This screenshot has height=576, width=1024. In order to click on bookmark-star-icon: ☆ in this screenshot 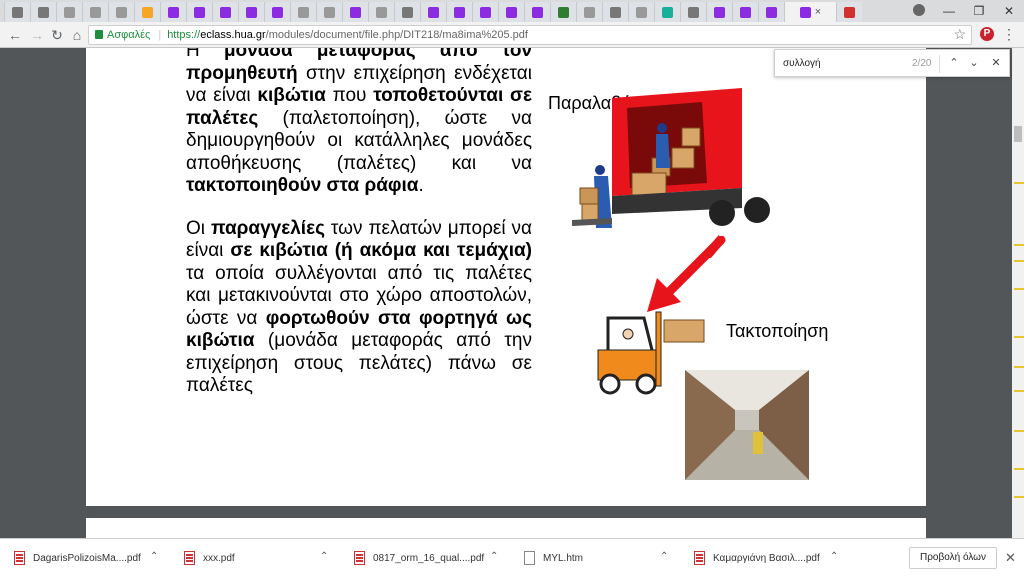, I will do `click(959, 34)`.